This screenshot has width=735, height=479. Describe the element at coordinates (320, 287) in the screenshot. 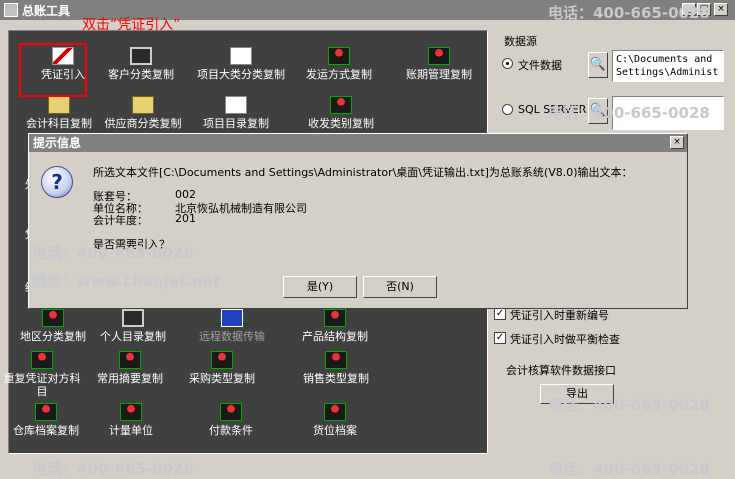

I see `yes-button: 是(Y)` at that location.